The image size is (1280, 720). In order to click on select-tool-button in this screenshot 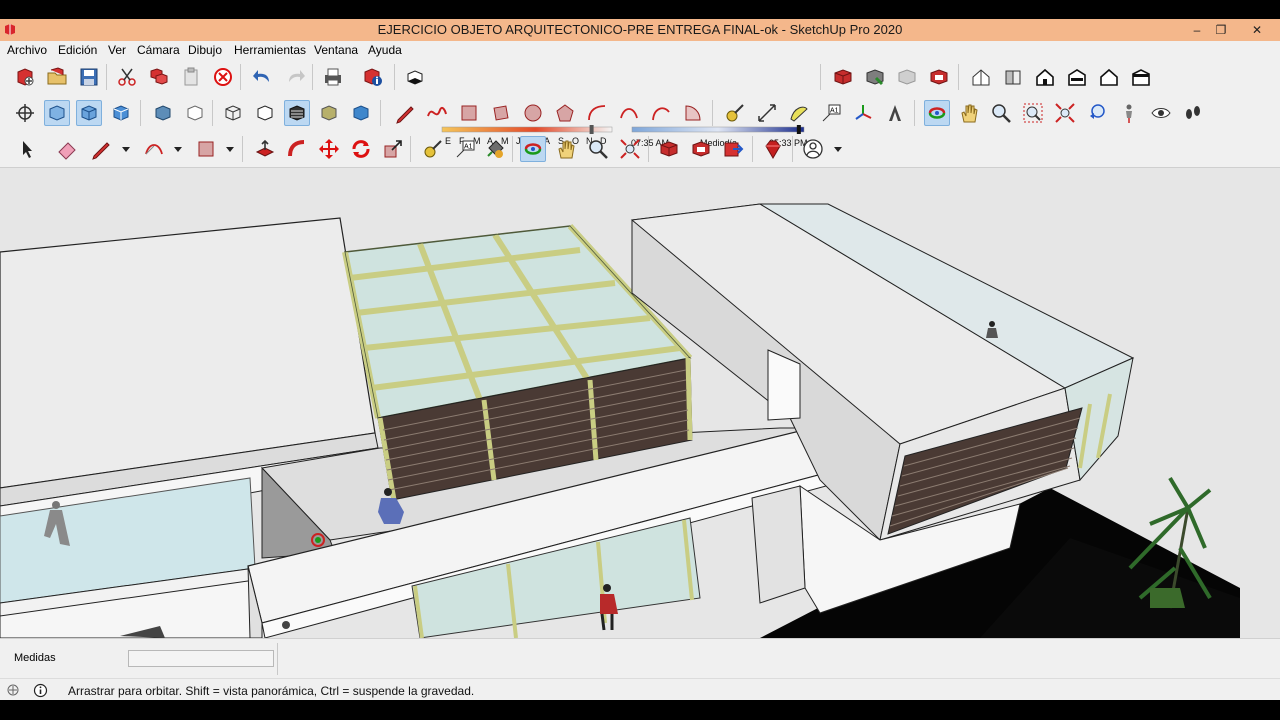, I will do `click(28, 149)`.